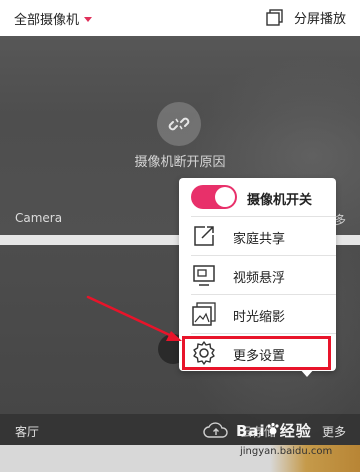 The image size is (360, 472). What do you see at coordinates (204, 314) in the screenshot?
I see `timelapse-icon` at bounding box center [204, 314].